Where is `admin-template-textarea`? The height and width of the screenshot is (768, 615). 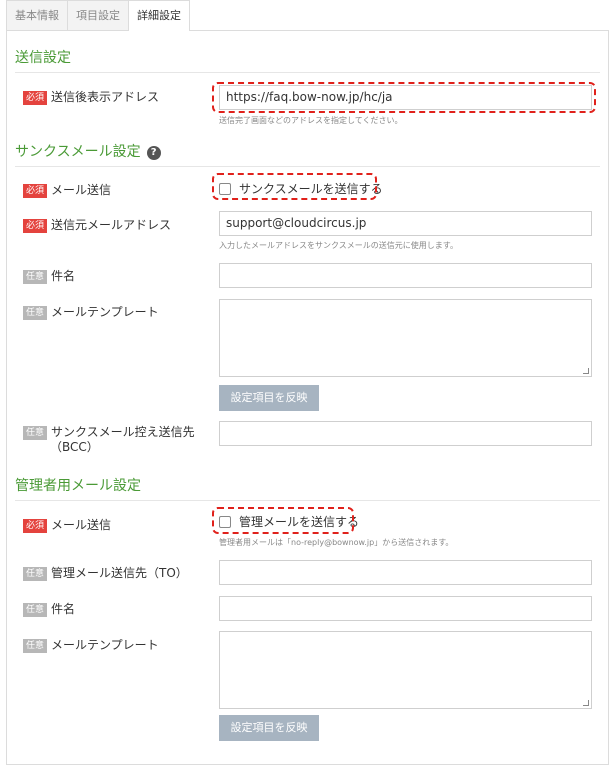 admin-template-textarea is located at coordinates (405, 670).